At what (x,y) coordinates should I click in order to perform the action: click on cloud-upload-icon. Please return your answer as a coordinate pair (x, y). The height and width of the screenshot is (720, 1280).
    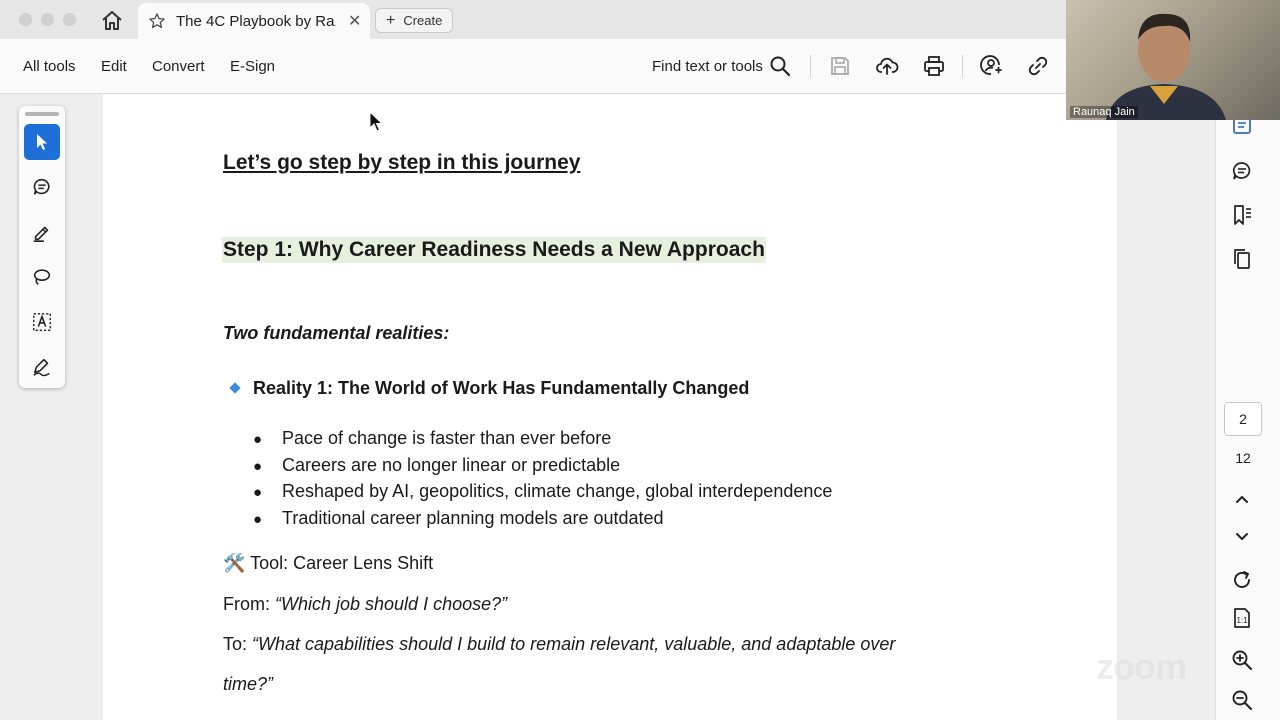
    Looking at the image, I should click on (887, 66).